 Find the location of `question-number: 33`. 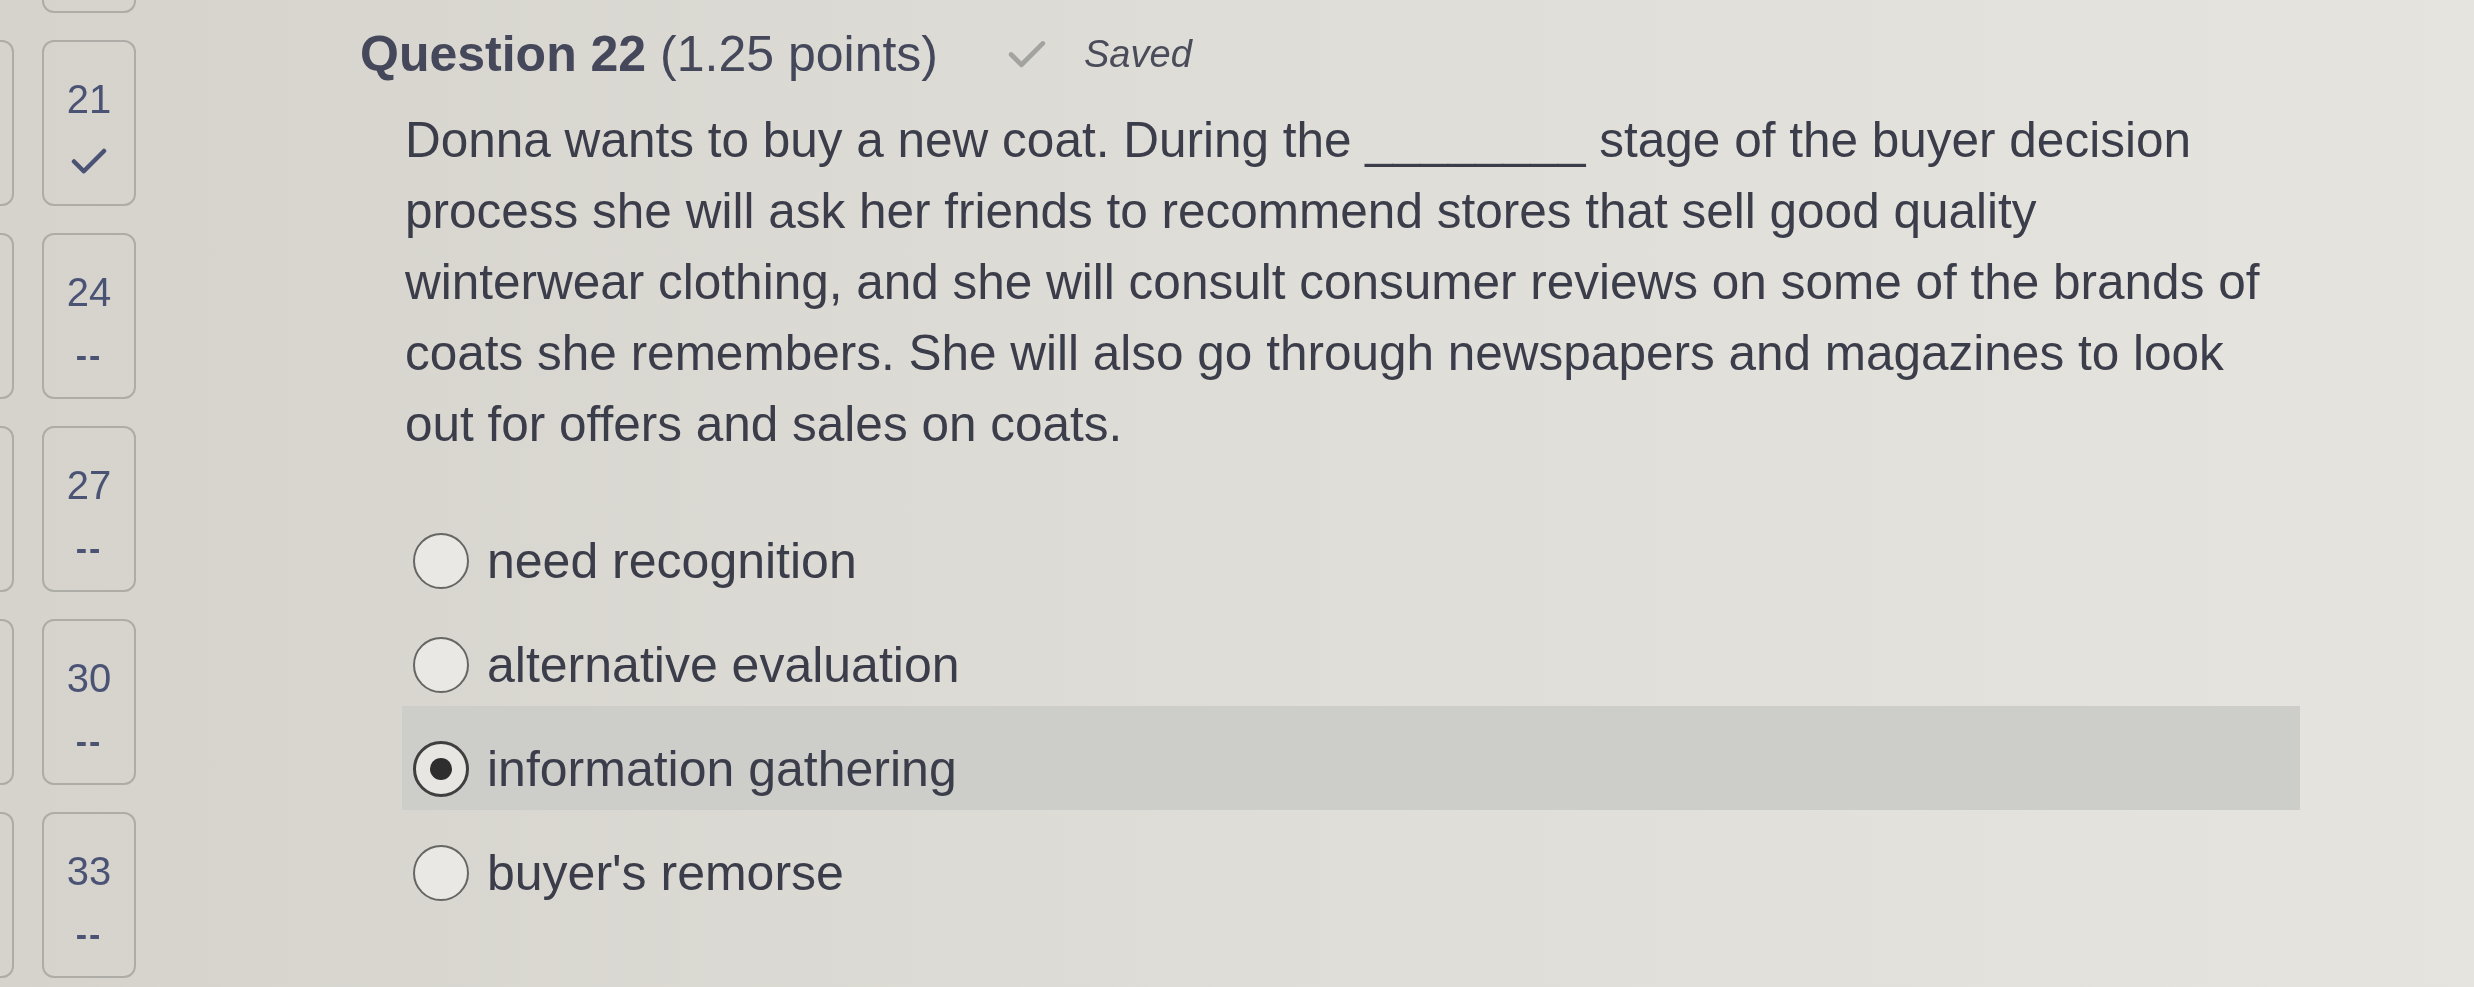

question-number: 33 is located at coordinates (89, 871).